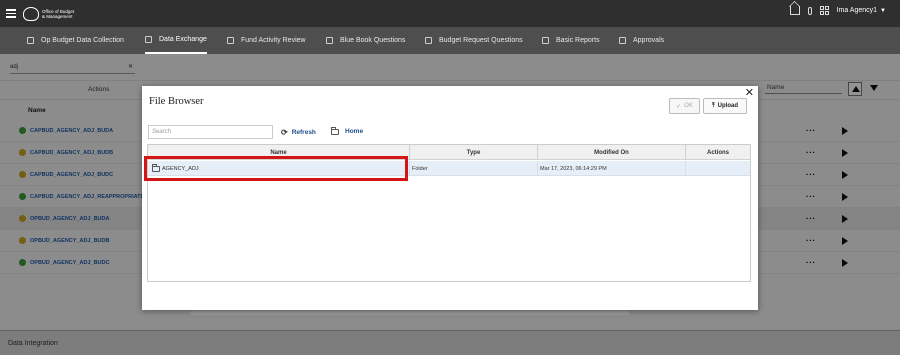 The image size is (900, 355). Describe the element at coordinates (713, 105) in the screenshot. I see `upload-icon: ⤒` at that location.